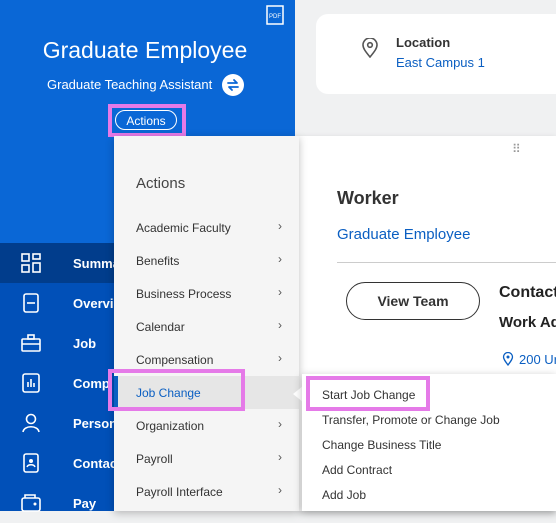  I want to click on nav-item-pay: Pay, so click(57, 503).